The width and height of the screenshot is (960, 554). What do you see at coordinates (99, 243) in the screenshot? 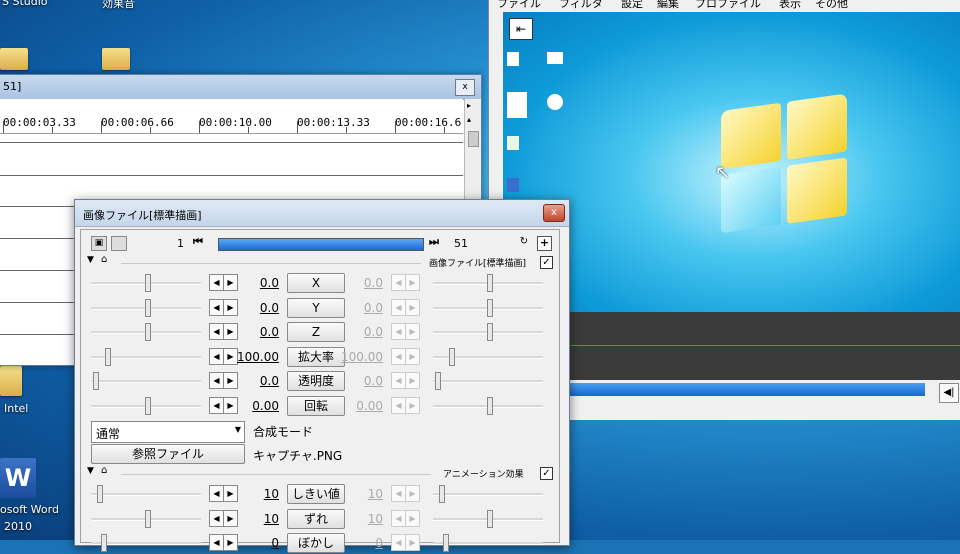
I see `camera-control-icon: ▣` at bounding box center [99, 243].